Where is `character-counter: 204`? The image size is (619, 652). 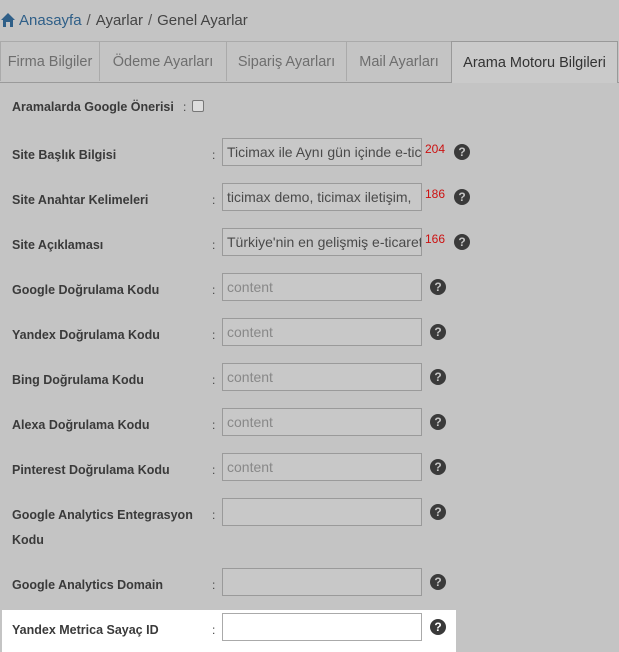 character-counter: 204 is located at coordinates (435, 149).